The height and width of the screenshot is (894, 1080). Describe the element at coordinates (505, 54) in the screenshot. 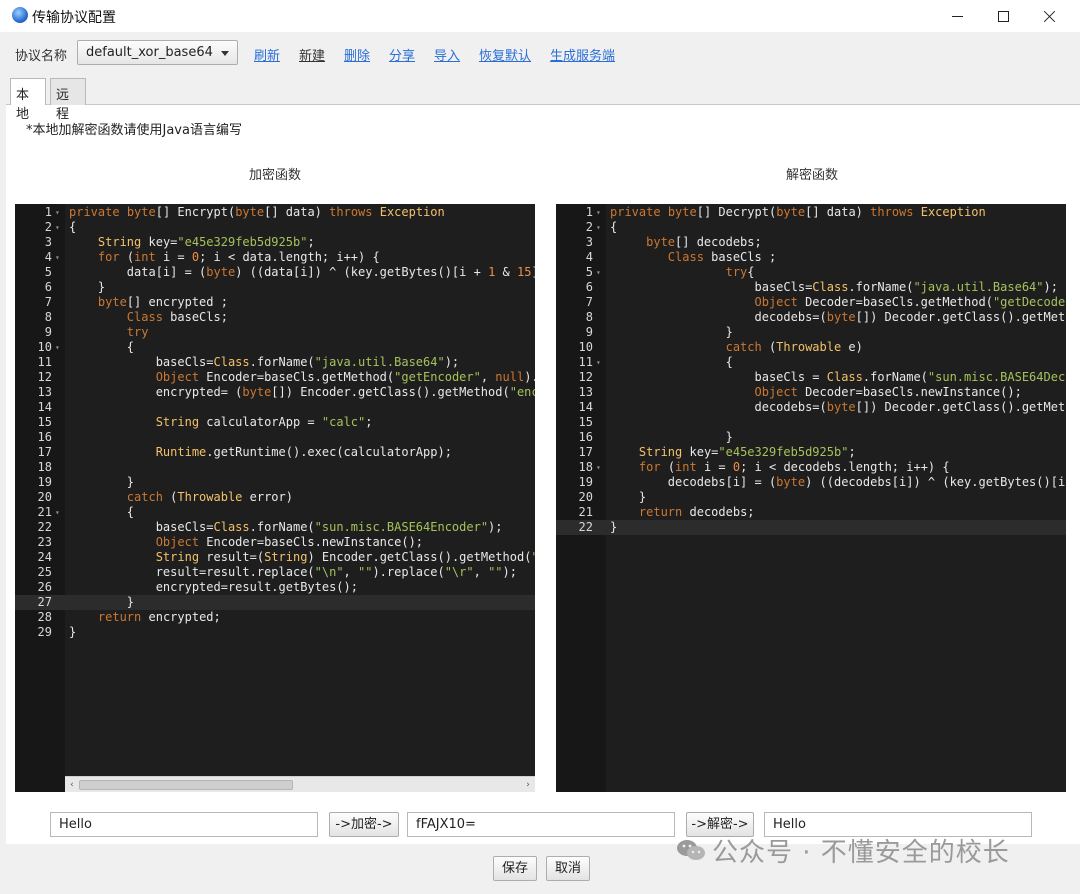

I see `restore-default-link: 恢复默认` at that location.